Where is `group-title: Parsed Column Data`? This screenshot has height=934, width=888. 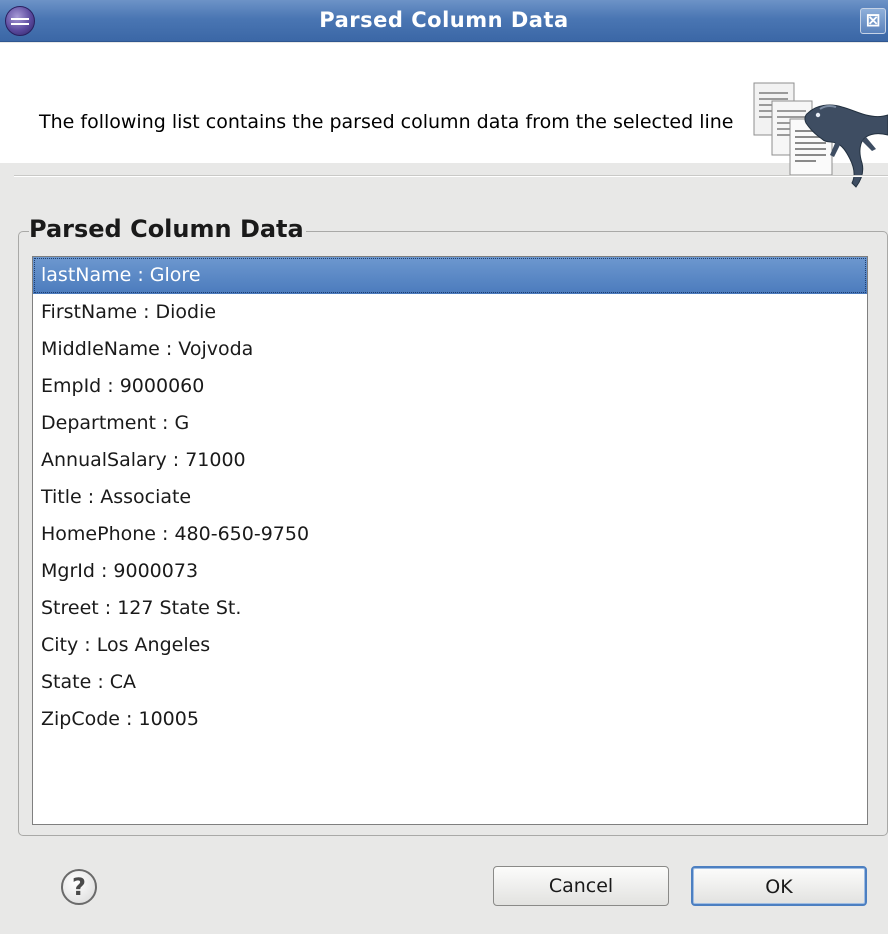 group-title: Parsed Column Data is located at coordinates (167, 229).